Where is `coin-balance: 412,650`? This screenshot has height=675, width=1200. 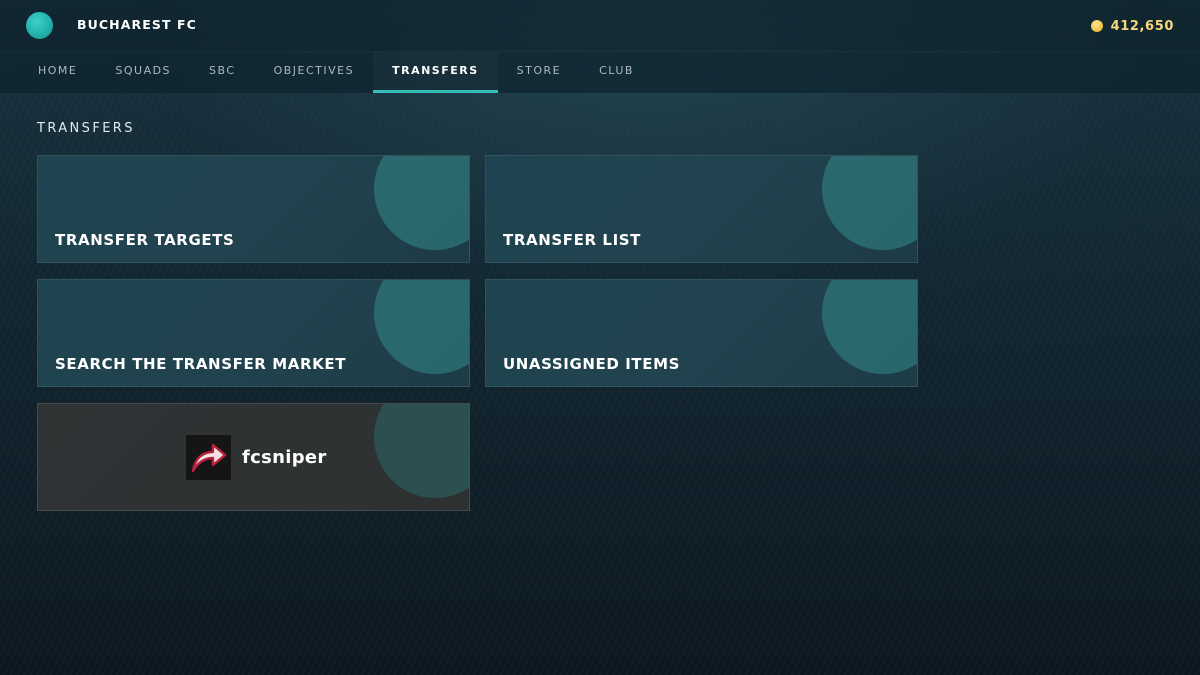
coin-balance: 412,650 is located at coordinates (1132, 26).